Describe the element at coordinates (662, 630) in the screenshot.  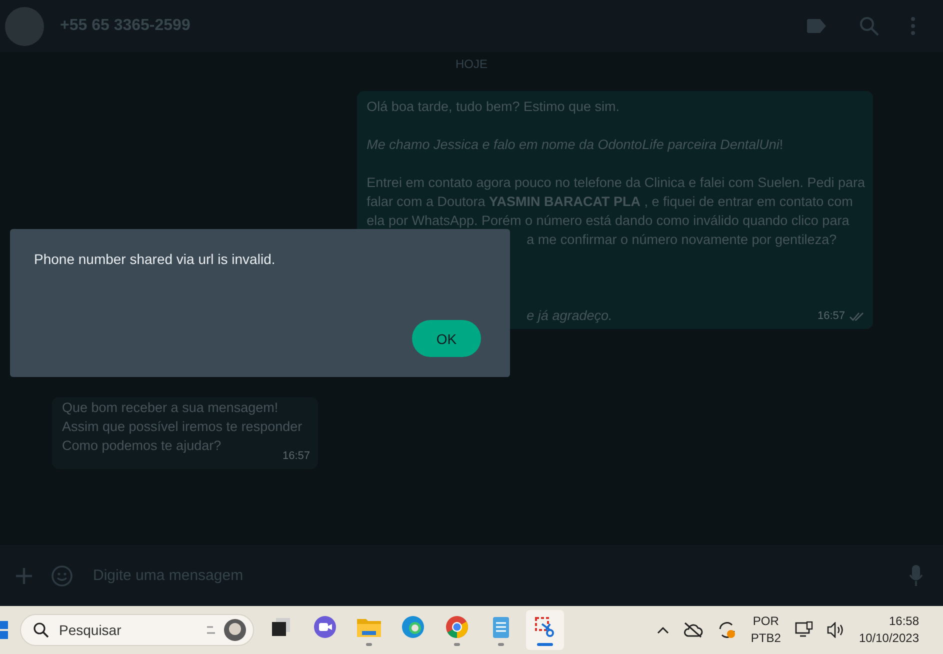
I see `chevron-up-icon` at that location.